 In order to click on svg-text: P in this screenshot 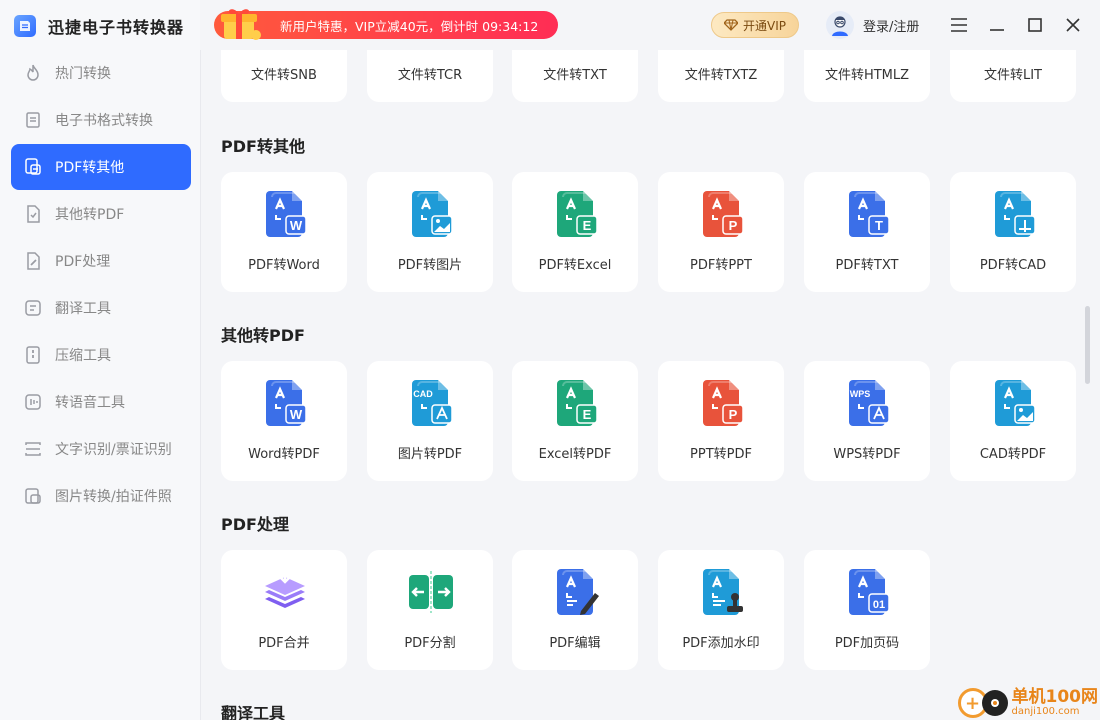, I will do `click(733, 414)`.